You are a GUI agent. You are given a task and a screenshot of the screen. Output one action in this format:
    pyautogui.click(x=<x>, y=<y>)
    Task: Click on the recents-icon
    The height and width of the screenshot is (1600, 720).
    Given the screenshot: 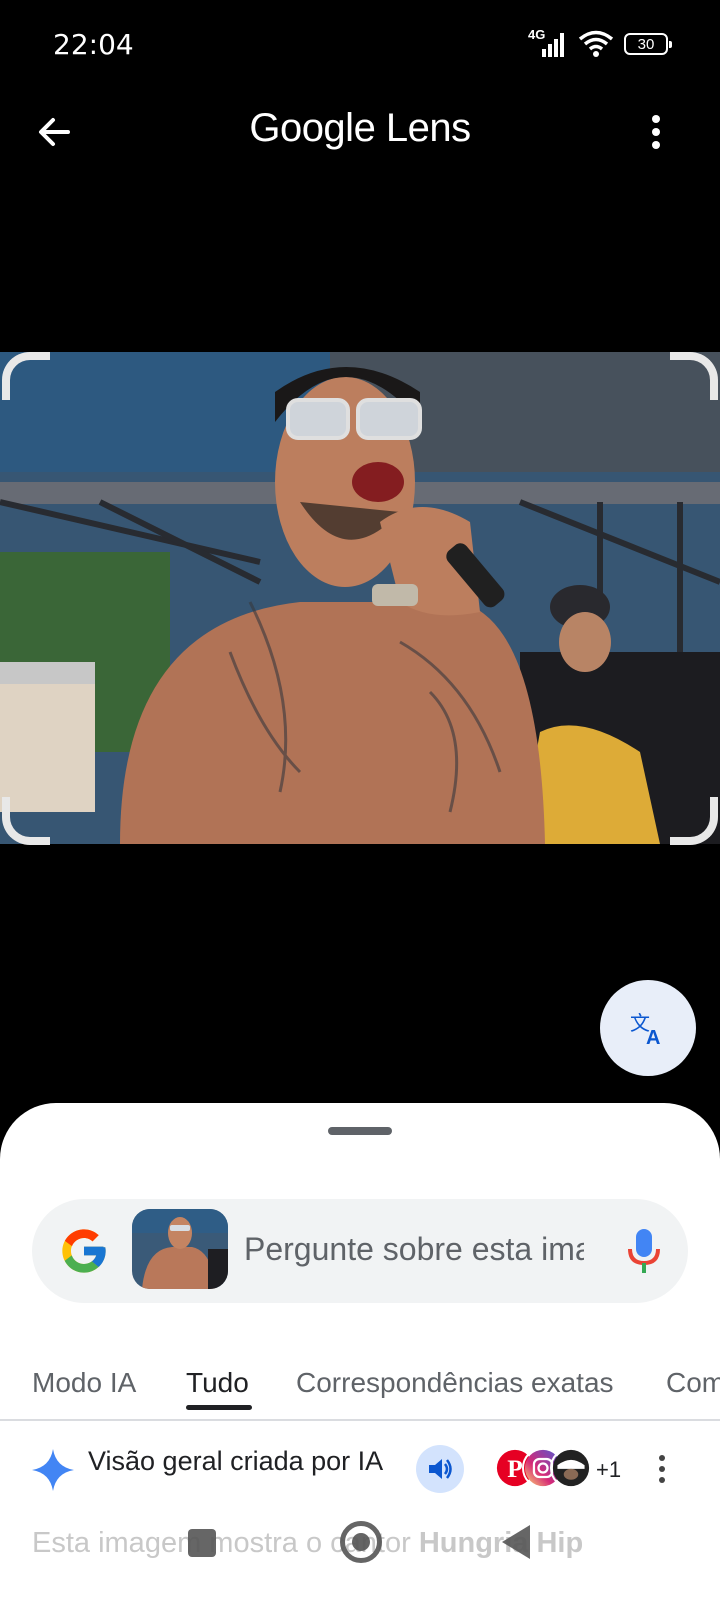 What is the action you would take?
    pyautogui.click(x=202, y=1543)
    